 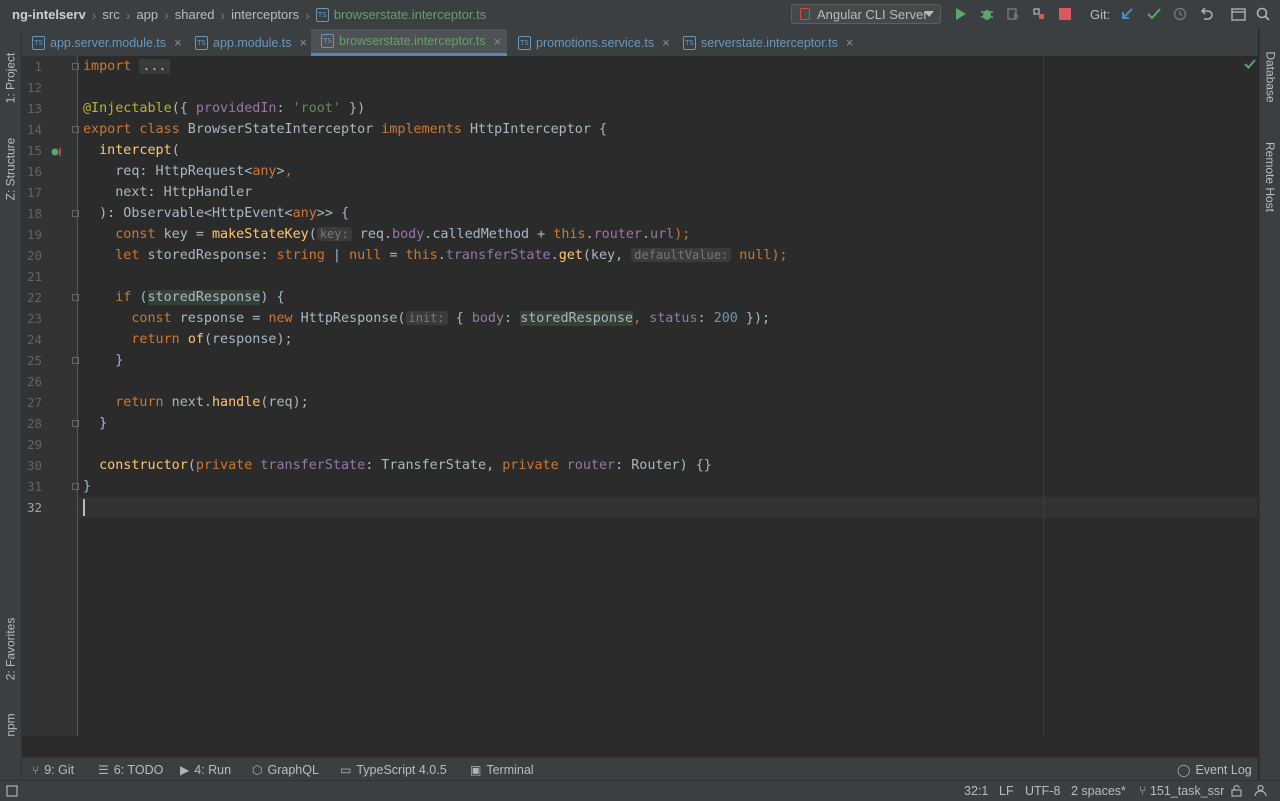 I want to click on tool-window-toggle-icon, so click(x=12, y=791).